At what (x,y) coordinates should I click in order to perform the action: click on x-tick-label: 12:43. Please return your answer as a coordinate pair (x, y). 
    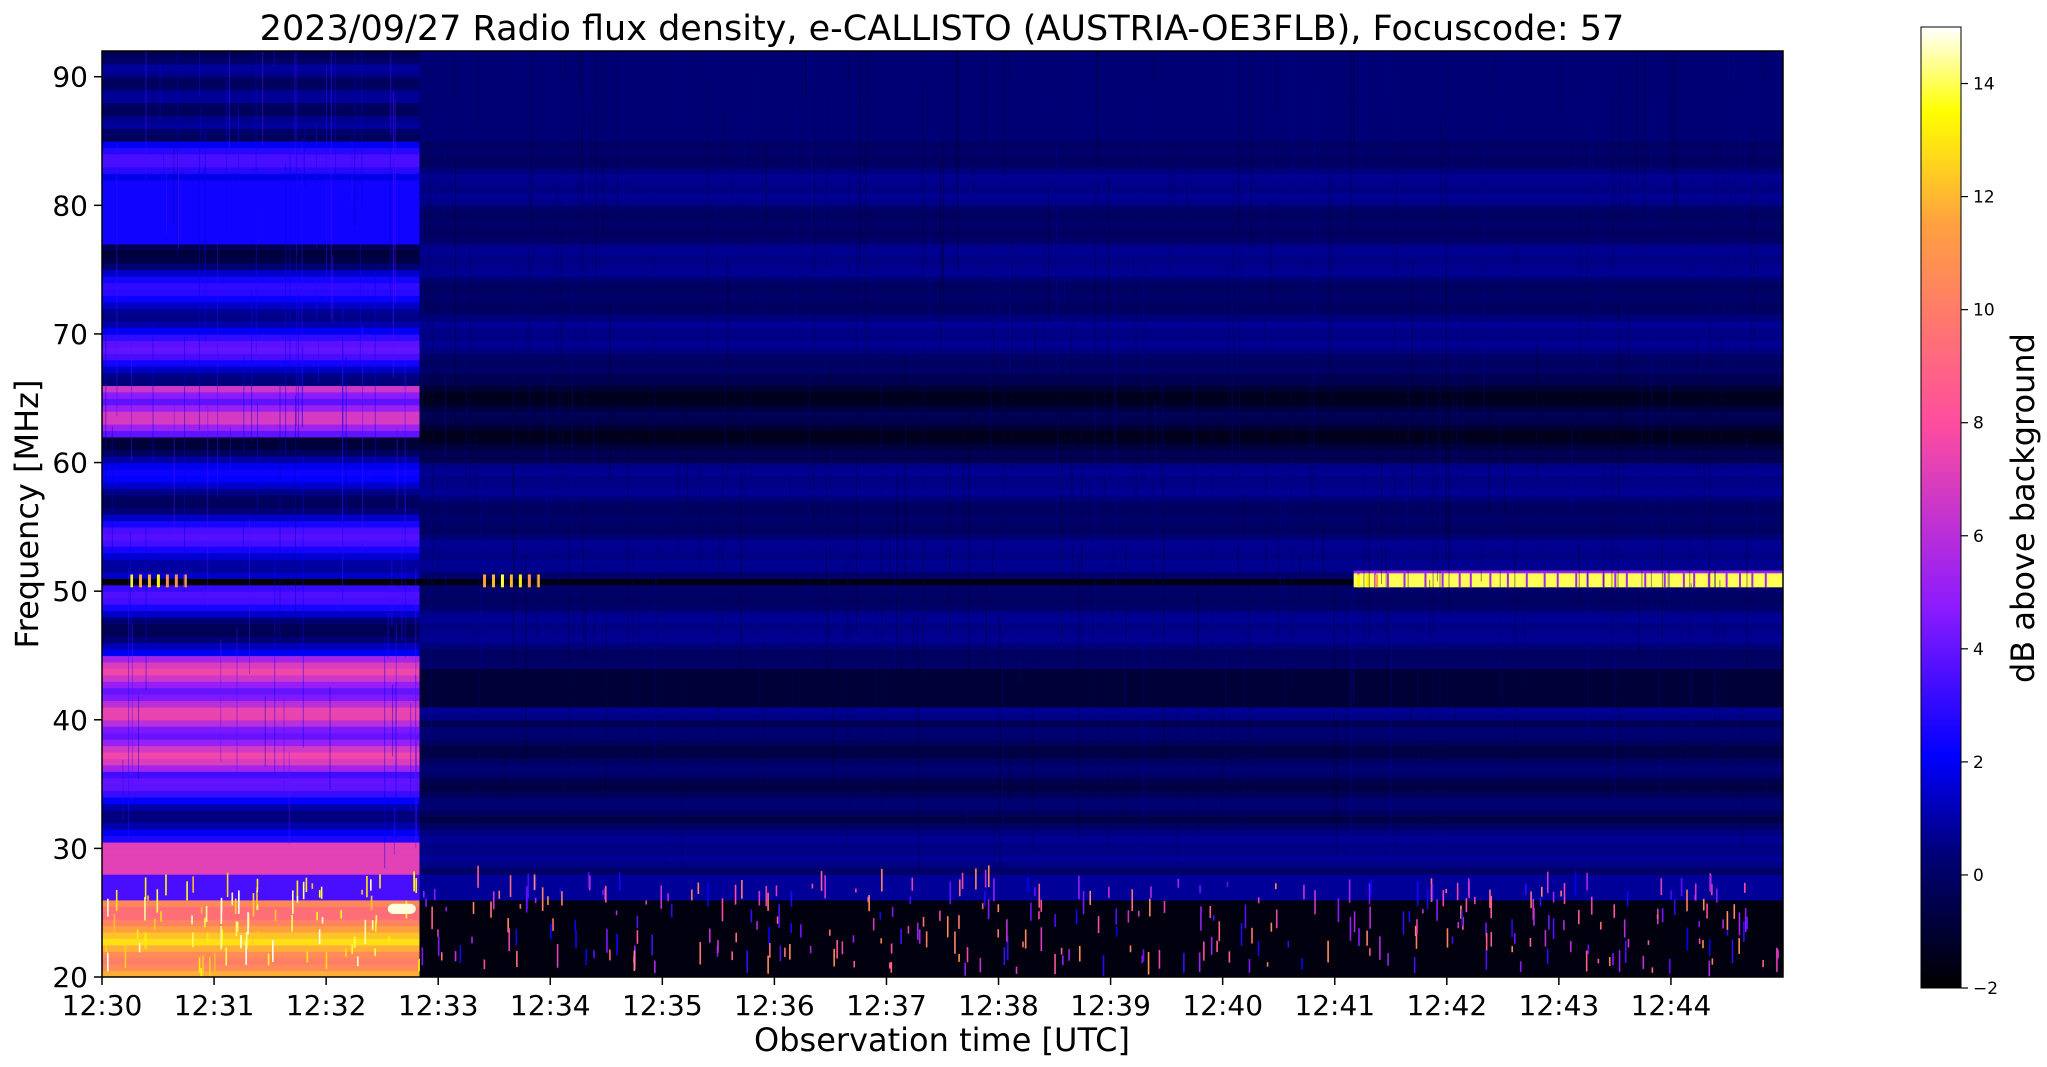
    Looking at the image, I should click on (1559, 1005).